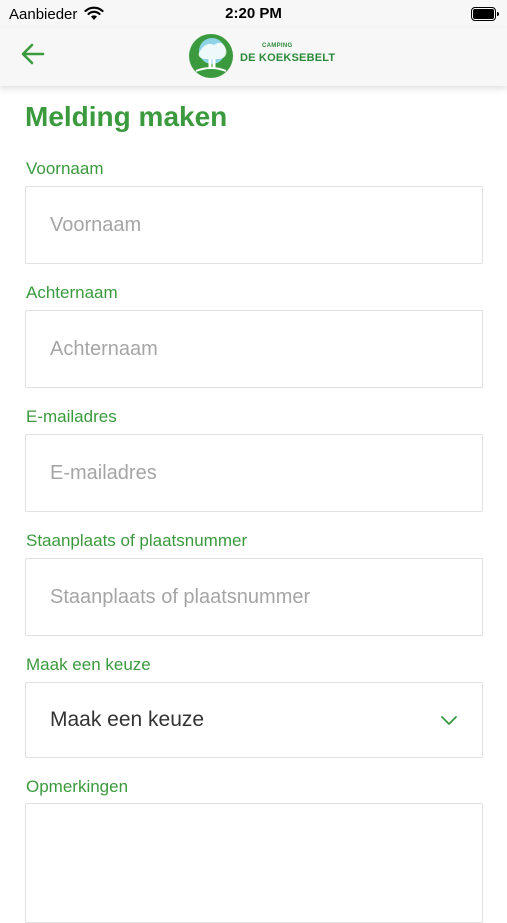  I want to click on choice-label: Maak een keuze, so click(88, 664).